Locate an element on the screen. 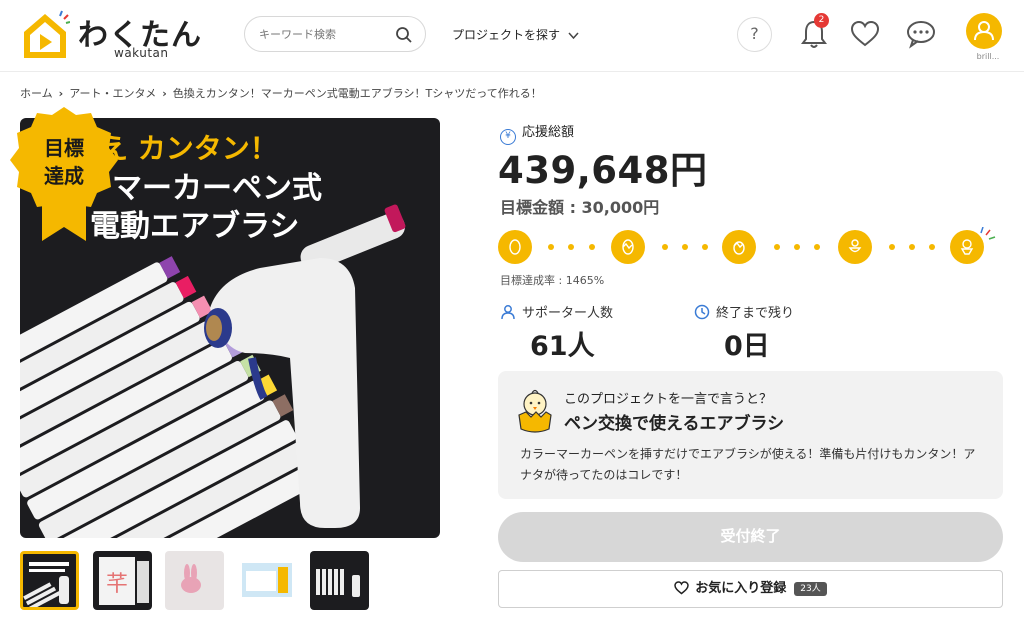 The height and width of the screenshot is (620, 1024). remaining-label: 終了まで残り is located at coordinates (744, 311).